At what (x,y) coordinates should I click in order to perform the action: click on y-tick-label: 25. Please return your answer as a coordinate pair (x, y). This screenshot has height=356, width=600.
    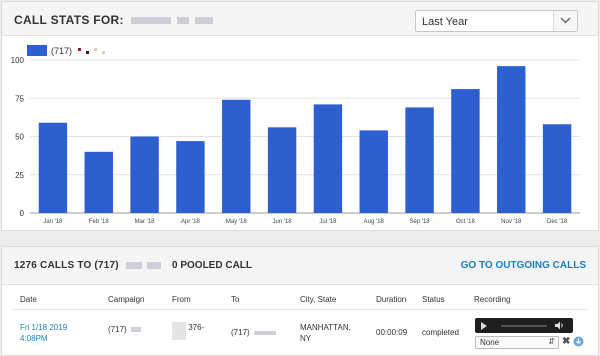
    Looking at the image, I should click on (19, 175).